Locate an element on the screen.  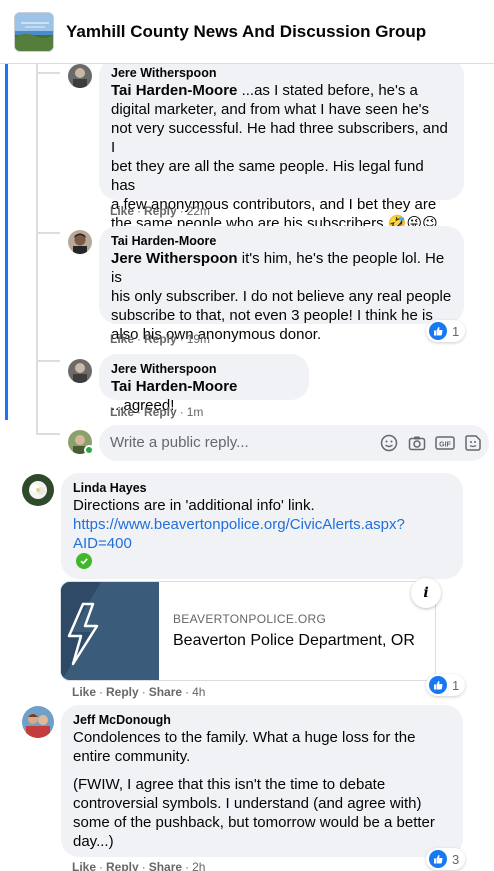
comment-actions: Like · Reply · 19m is located at coordinates (160, 339).